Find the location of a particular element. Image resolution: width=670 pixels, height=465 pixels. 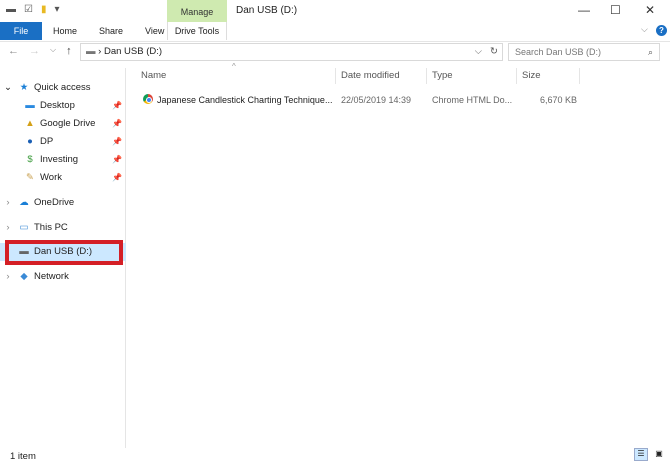

tab-drive-tools: Drive Tools is located at coordinates (197, 31).